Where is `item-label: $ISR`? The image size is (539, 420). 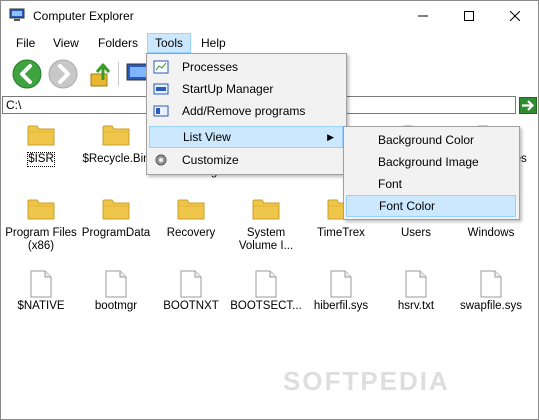
item-label: $ISR is located at coordinates (41, 159).